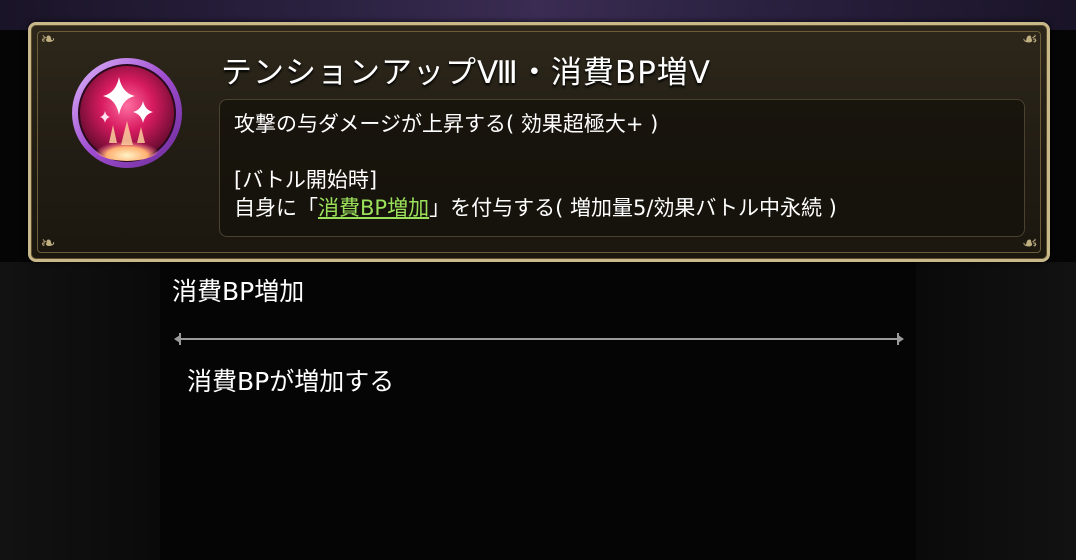 This screenshot has height=560, width=1076. I want to click on skill-title: テンションアップⅧ・消費BP増Ⅴ, so click(466, 73).